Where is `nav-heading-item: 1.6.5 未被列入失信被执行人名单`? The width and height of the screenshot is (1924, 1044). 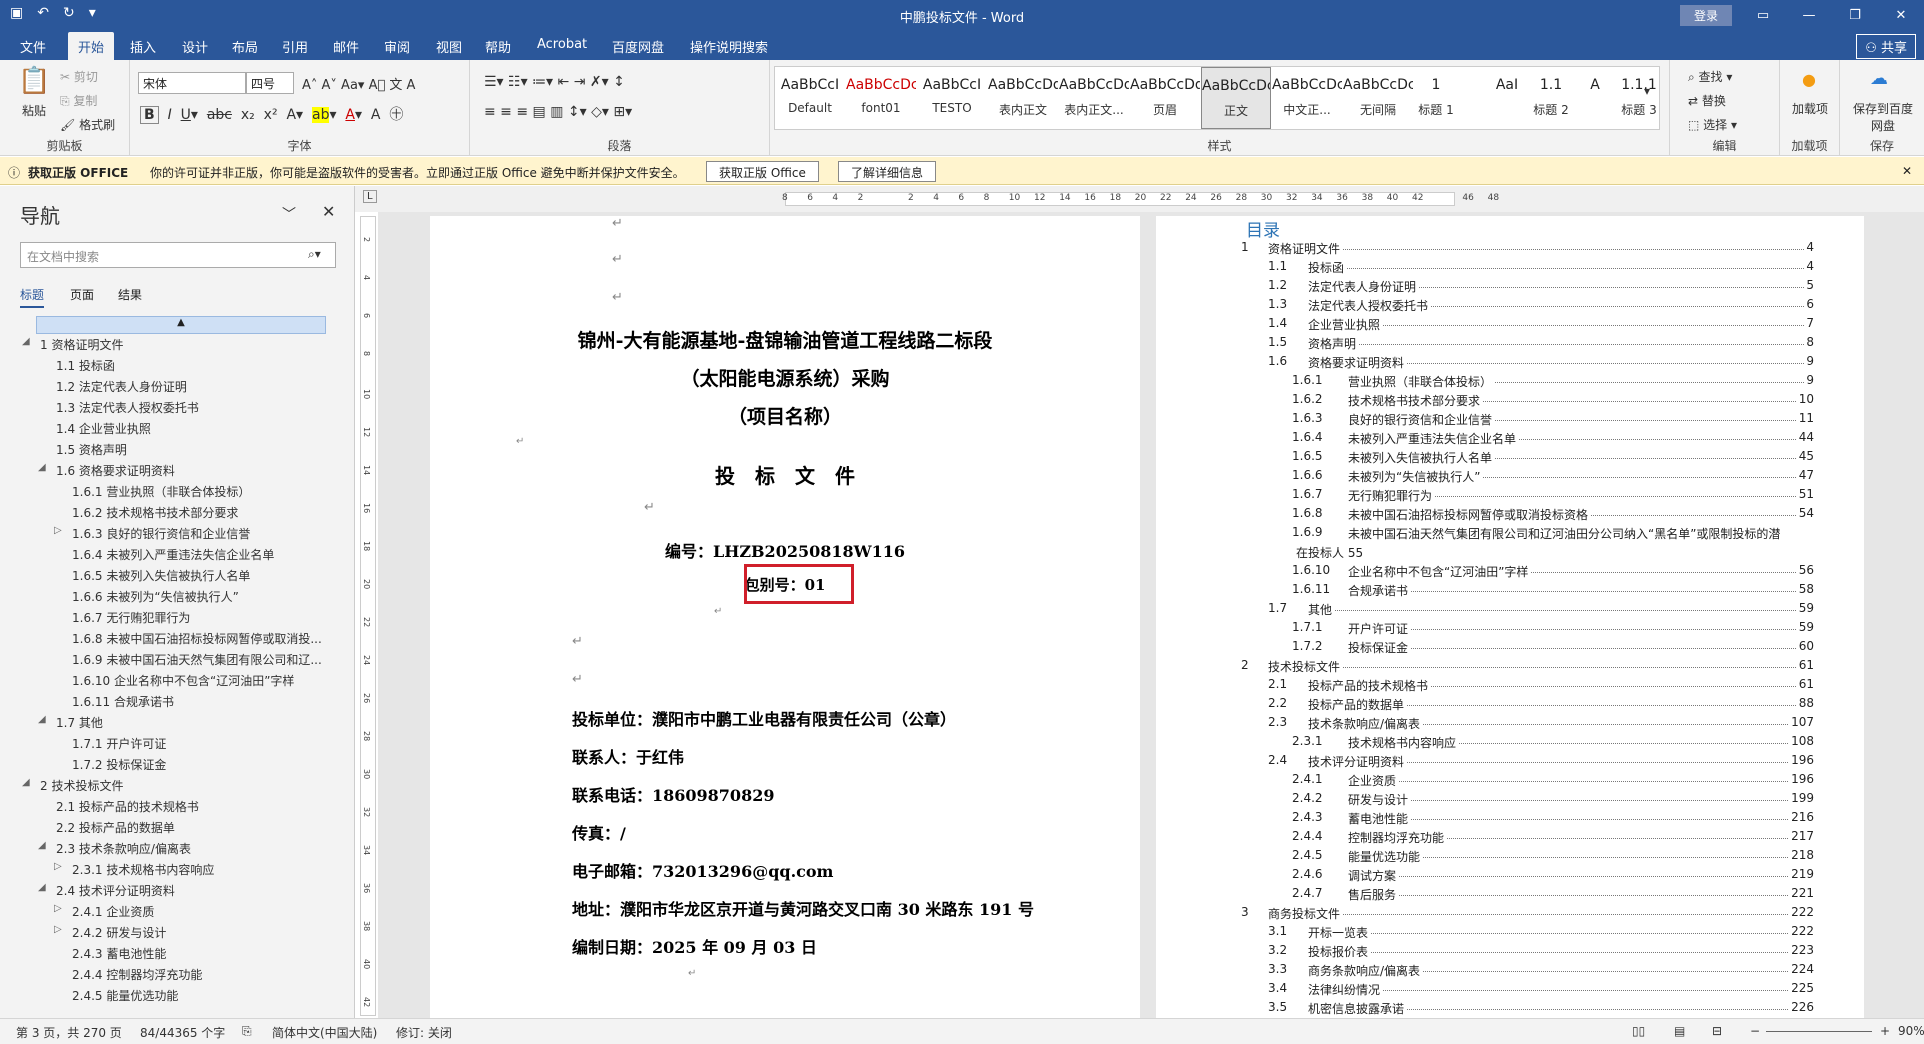 nav-heading-item: 1.6.5 未被列入失信被执行人名单 is located at coordinates (161, 575).